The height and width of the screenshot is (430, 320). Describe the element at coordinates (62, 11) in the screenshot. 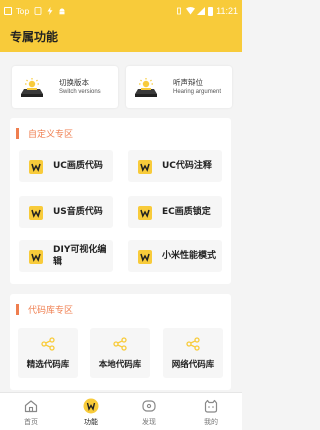

I see `android-icon` at that location.